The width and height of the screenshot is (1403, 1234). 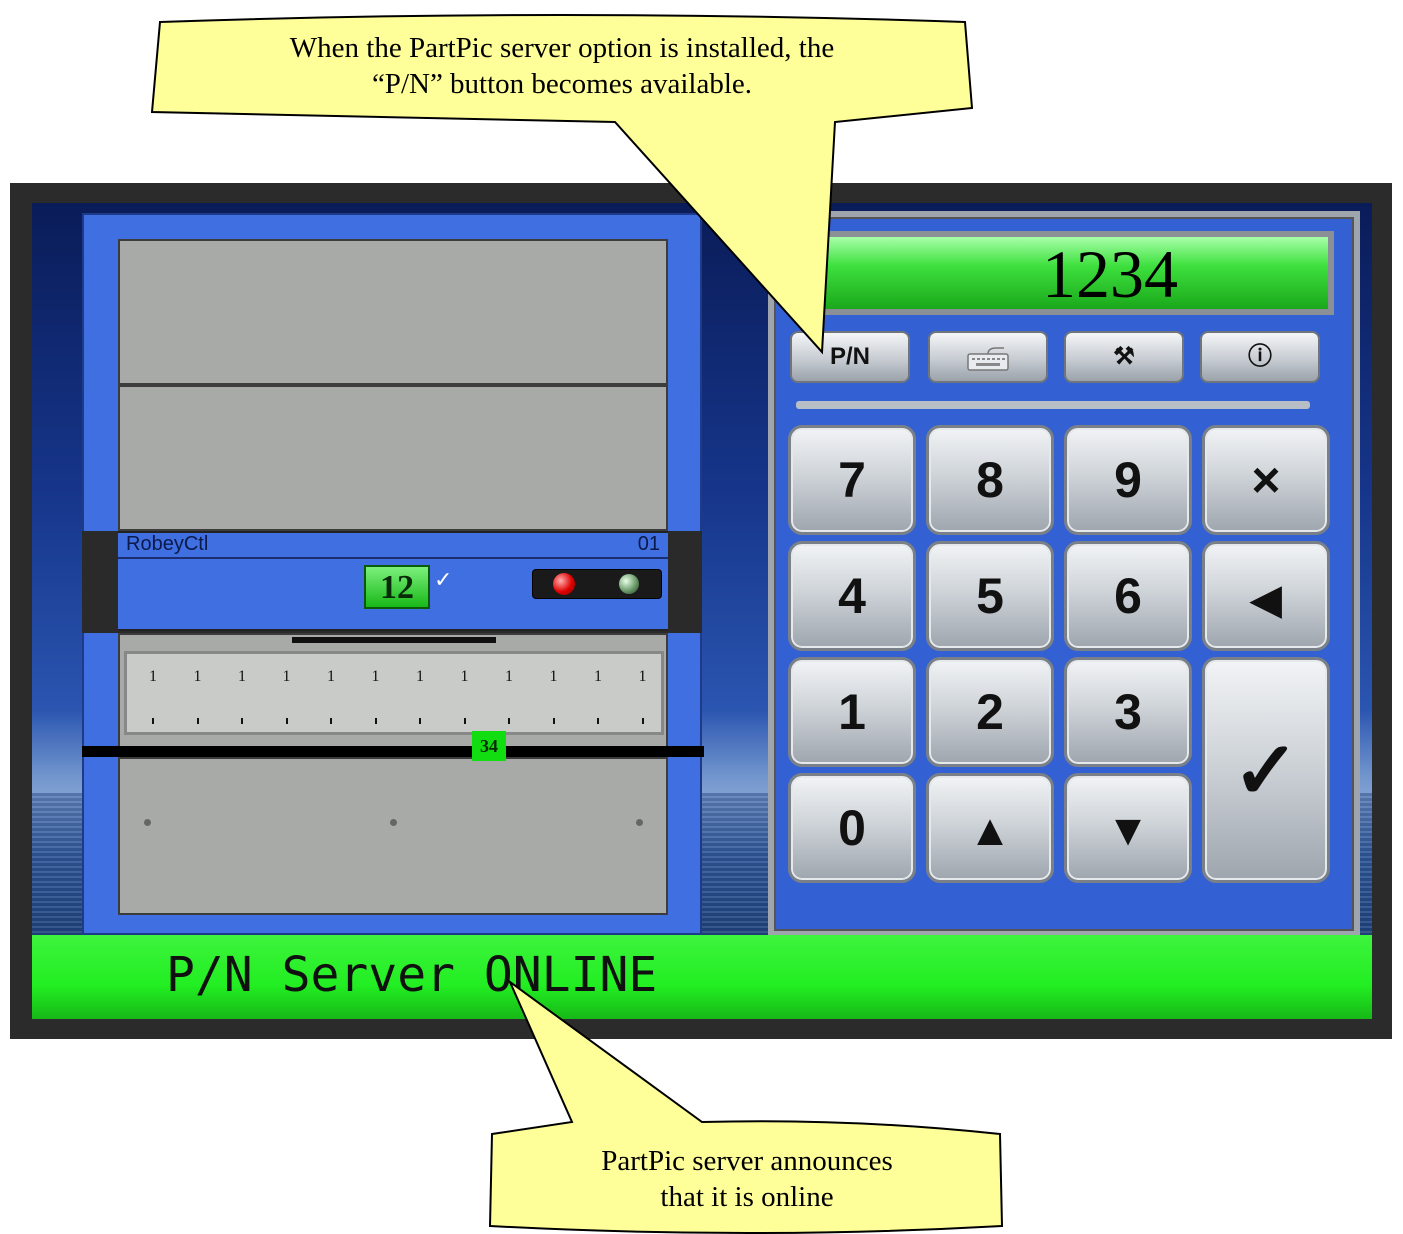 I want to click on callout-top-line2: “P/N” button becomes available., so click(x=562, y=84).